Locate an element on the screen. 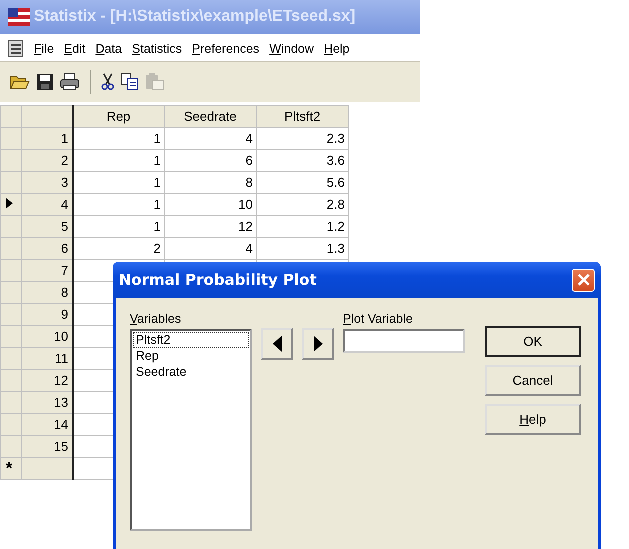  table-cell: 2.3 is located at coordinates (302, 139).